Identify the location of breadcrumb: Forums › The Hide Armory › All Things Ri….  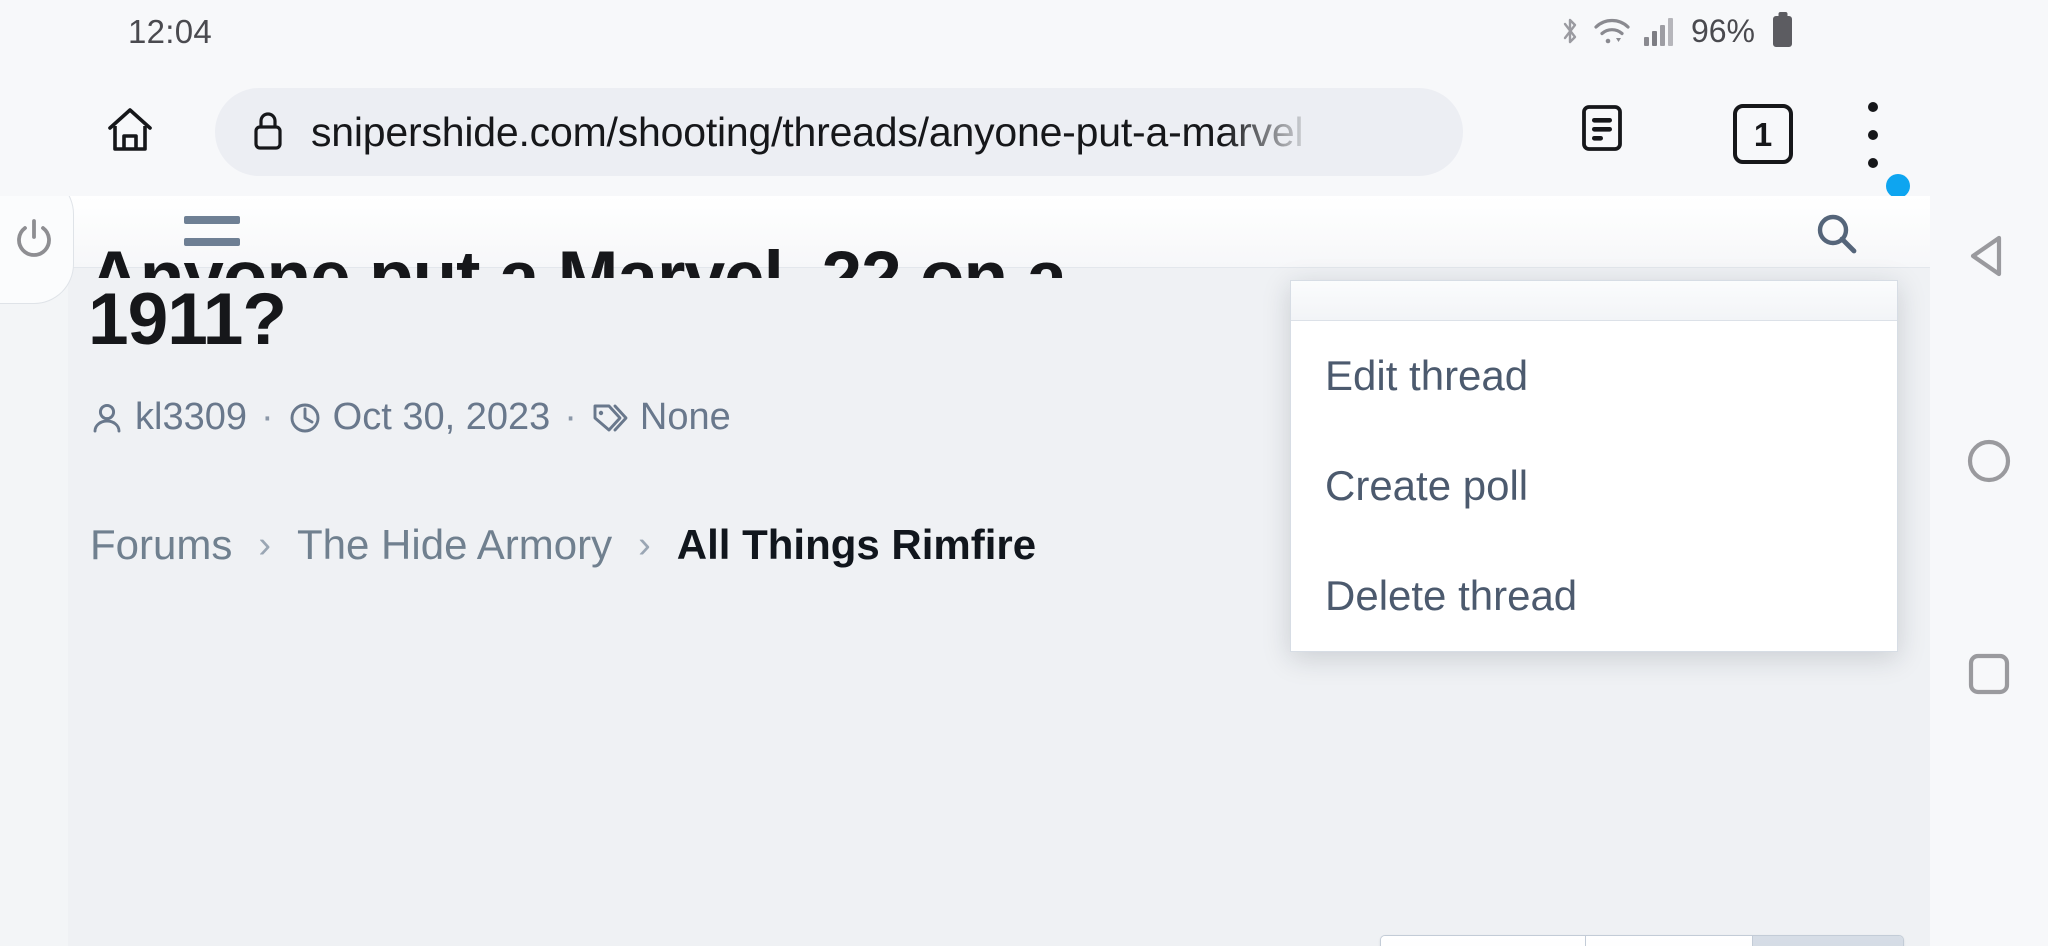
(563, 545).